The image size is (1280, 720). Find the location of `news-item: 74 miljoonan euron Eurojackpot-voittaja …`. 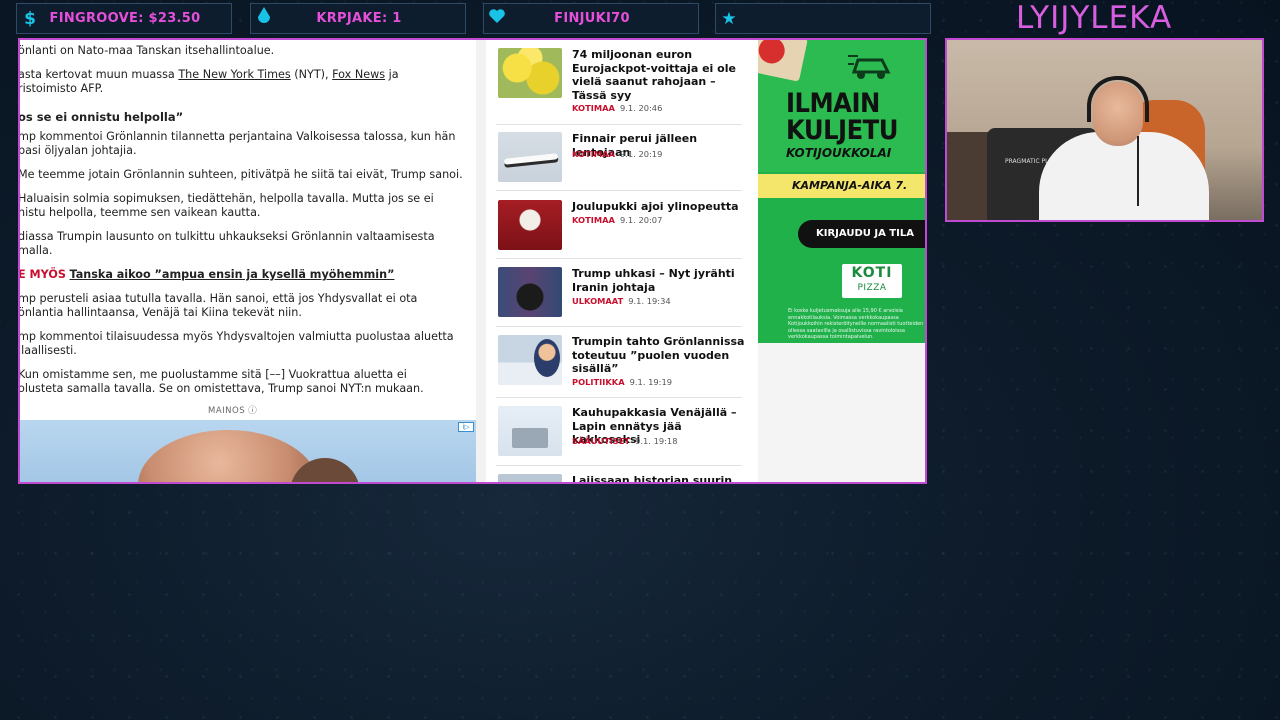

news-item: 74 miljoonan euron Eurojackpot-voittaja … is located at coordinates (619, 86).